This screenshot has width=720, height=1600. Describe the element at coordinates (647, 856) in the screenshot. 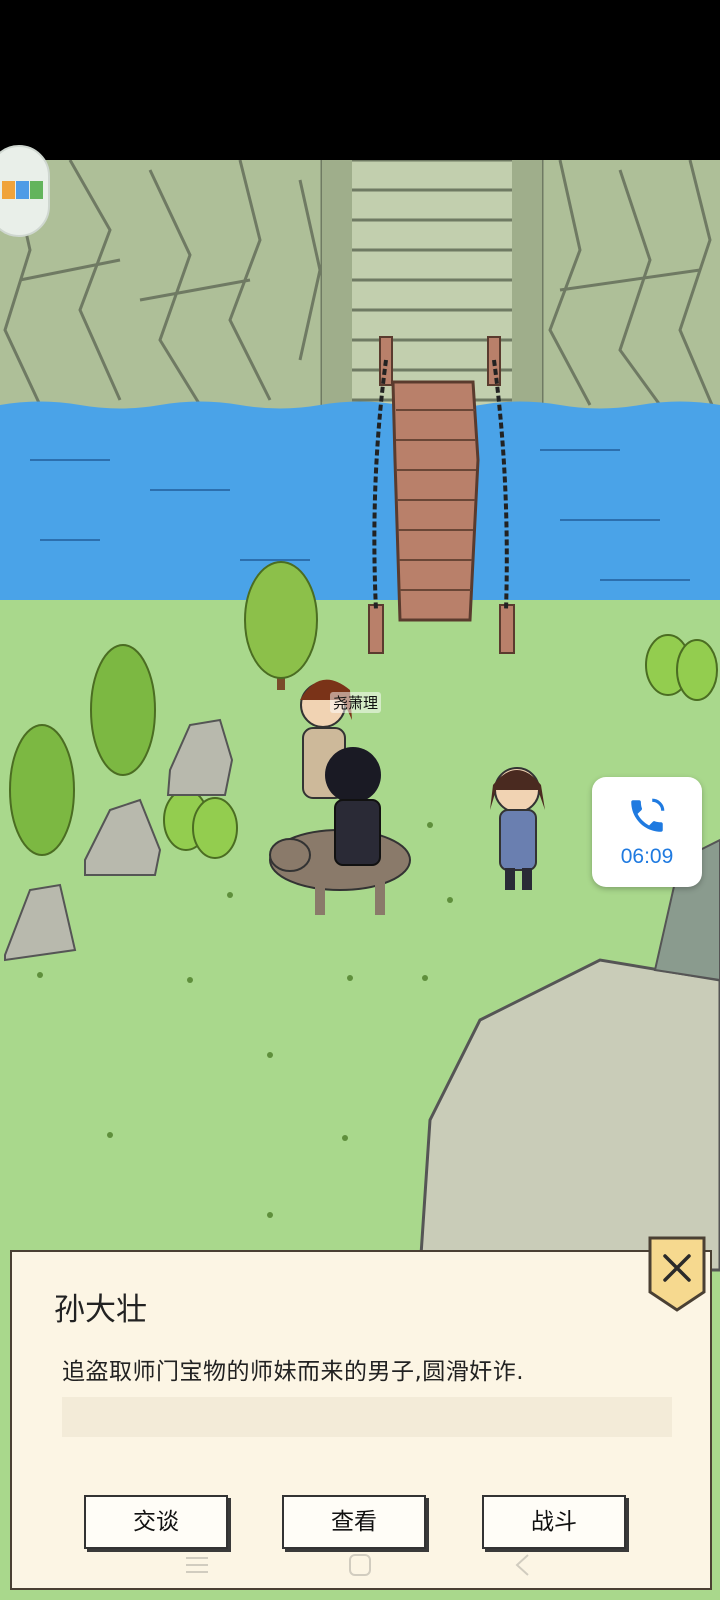

I see `call-duration: 06:09` at that location.